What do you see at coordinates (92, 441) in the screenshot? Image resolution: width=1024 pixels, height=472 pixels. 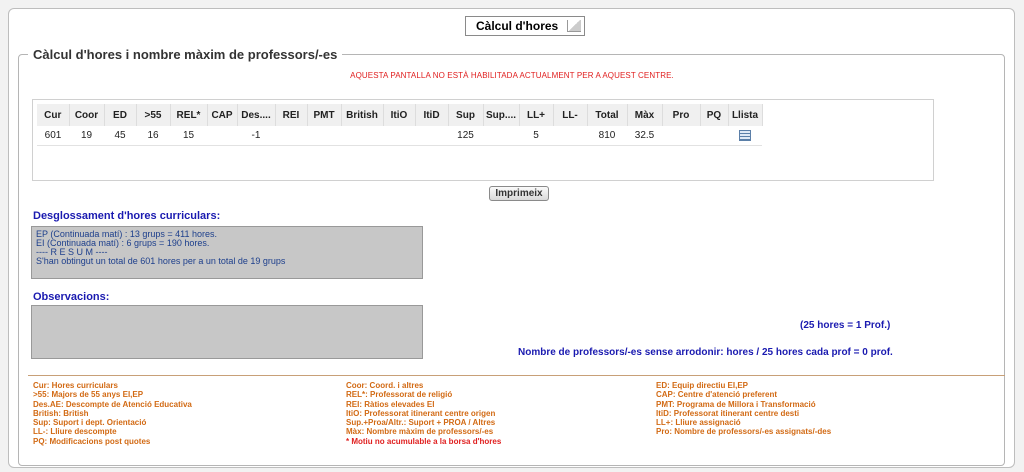 I see `legend-item: PQ: Modificacions post quotes` at bounding box center [92, 441].